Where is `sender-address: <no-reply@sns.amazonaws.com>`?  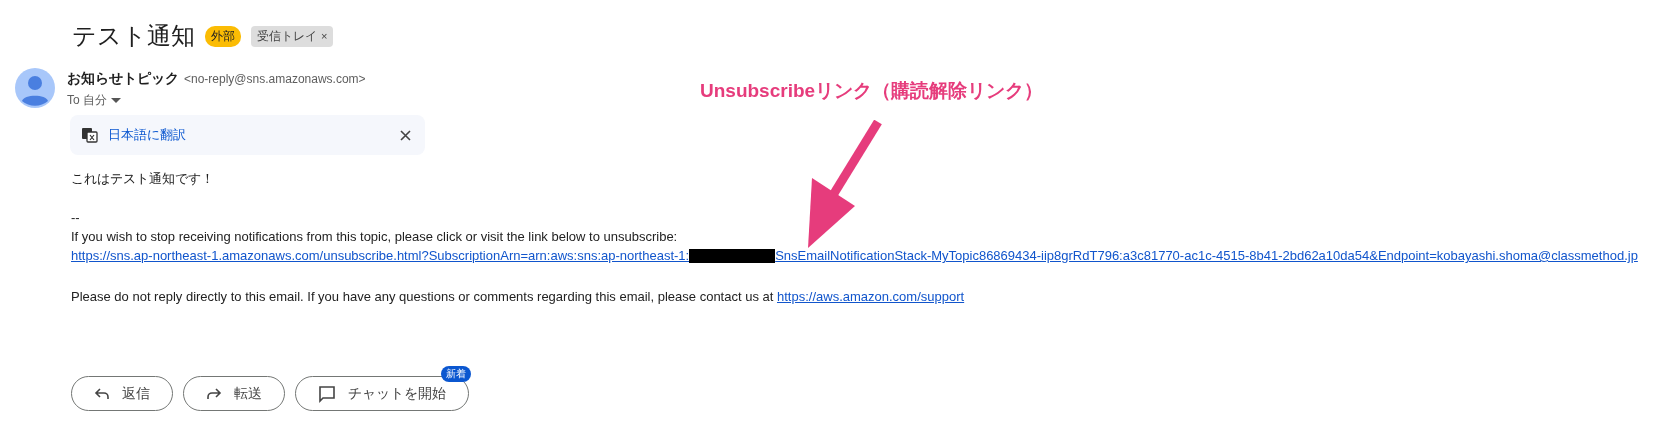 sender-address: <no-reply@sns.amazonaws.com> is located at coordinates (275, 79).